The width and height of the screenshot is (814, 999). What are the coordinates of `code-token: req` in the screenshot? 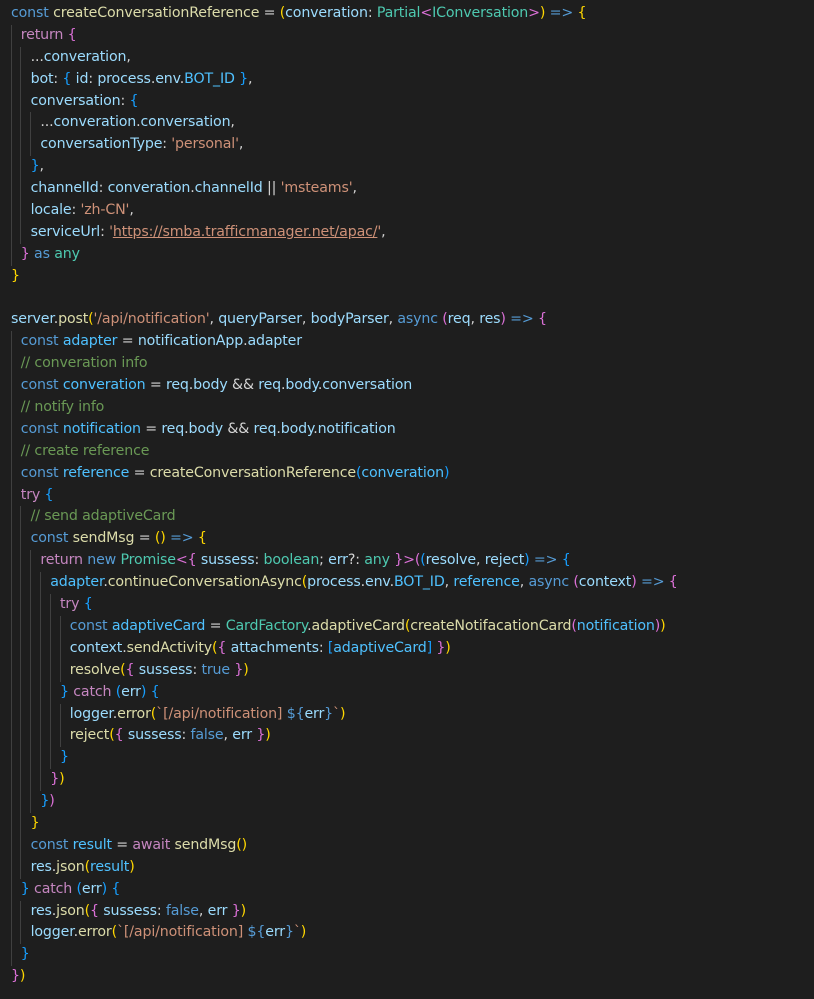 It's located at (265, 428).